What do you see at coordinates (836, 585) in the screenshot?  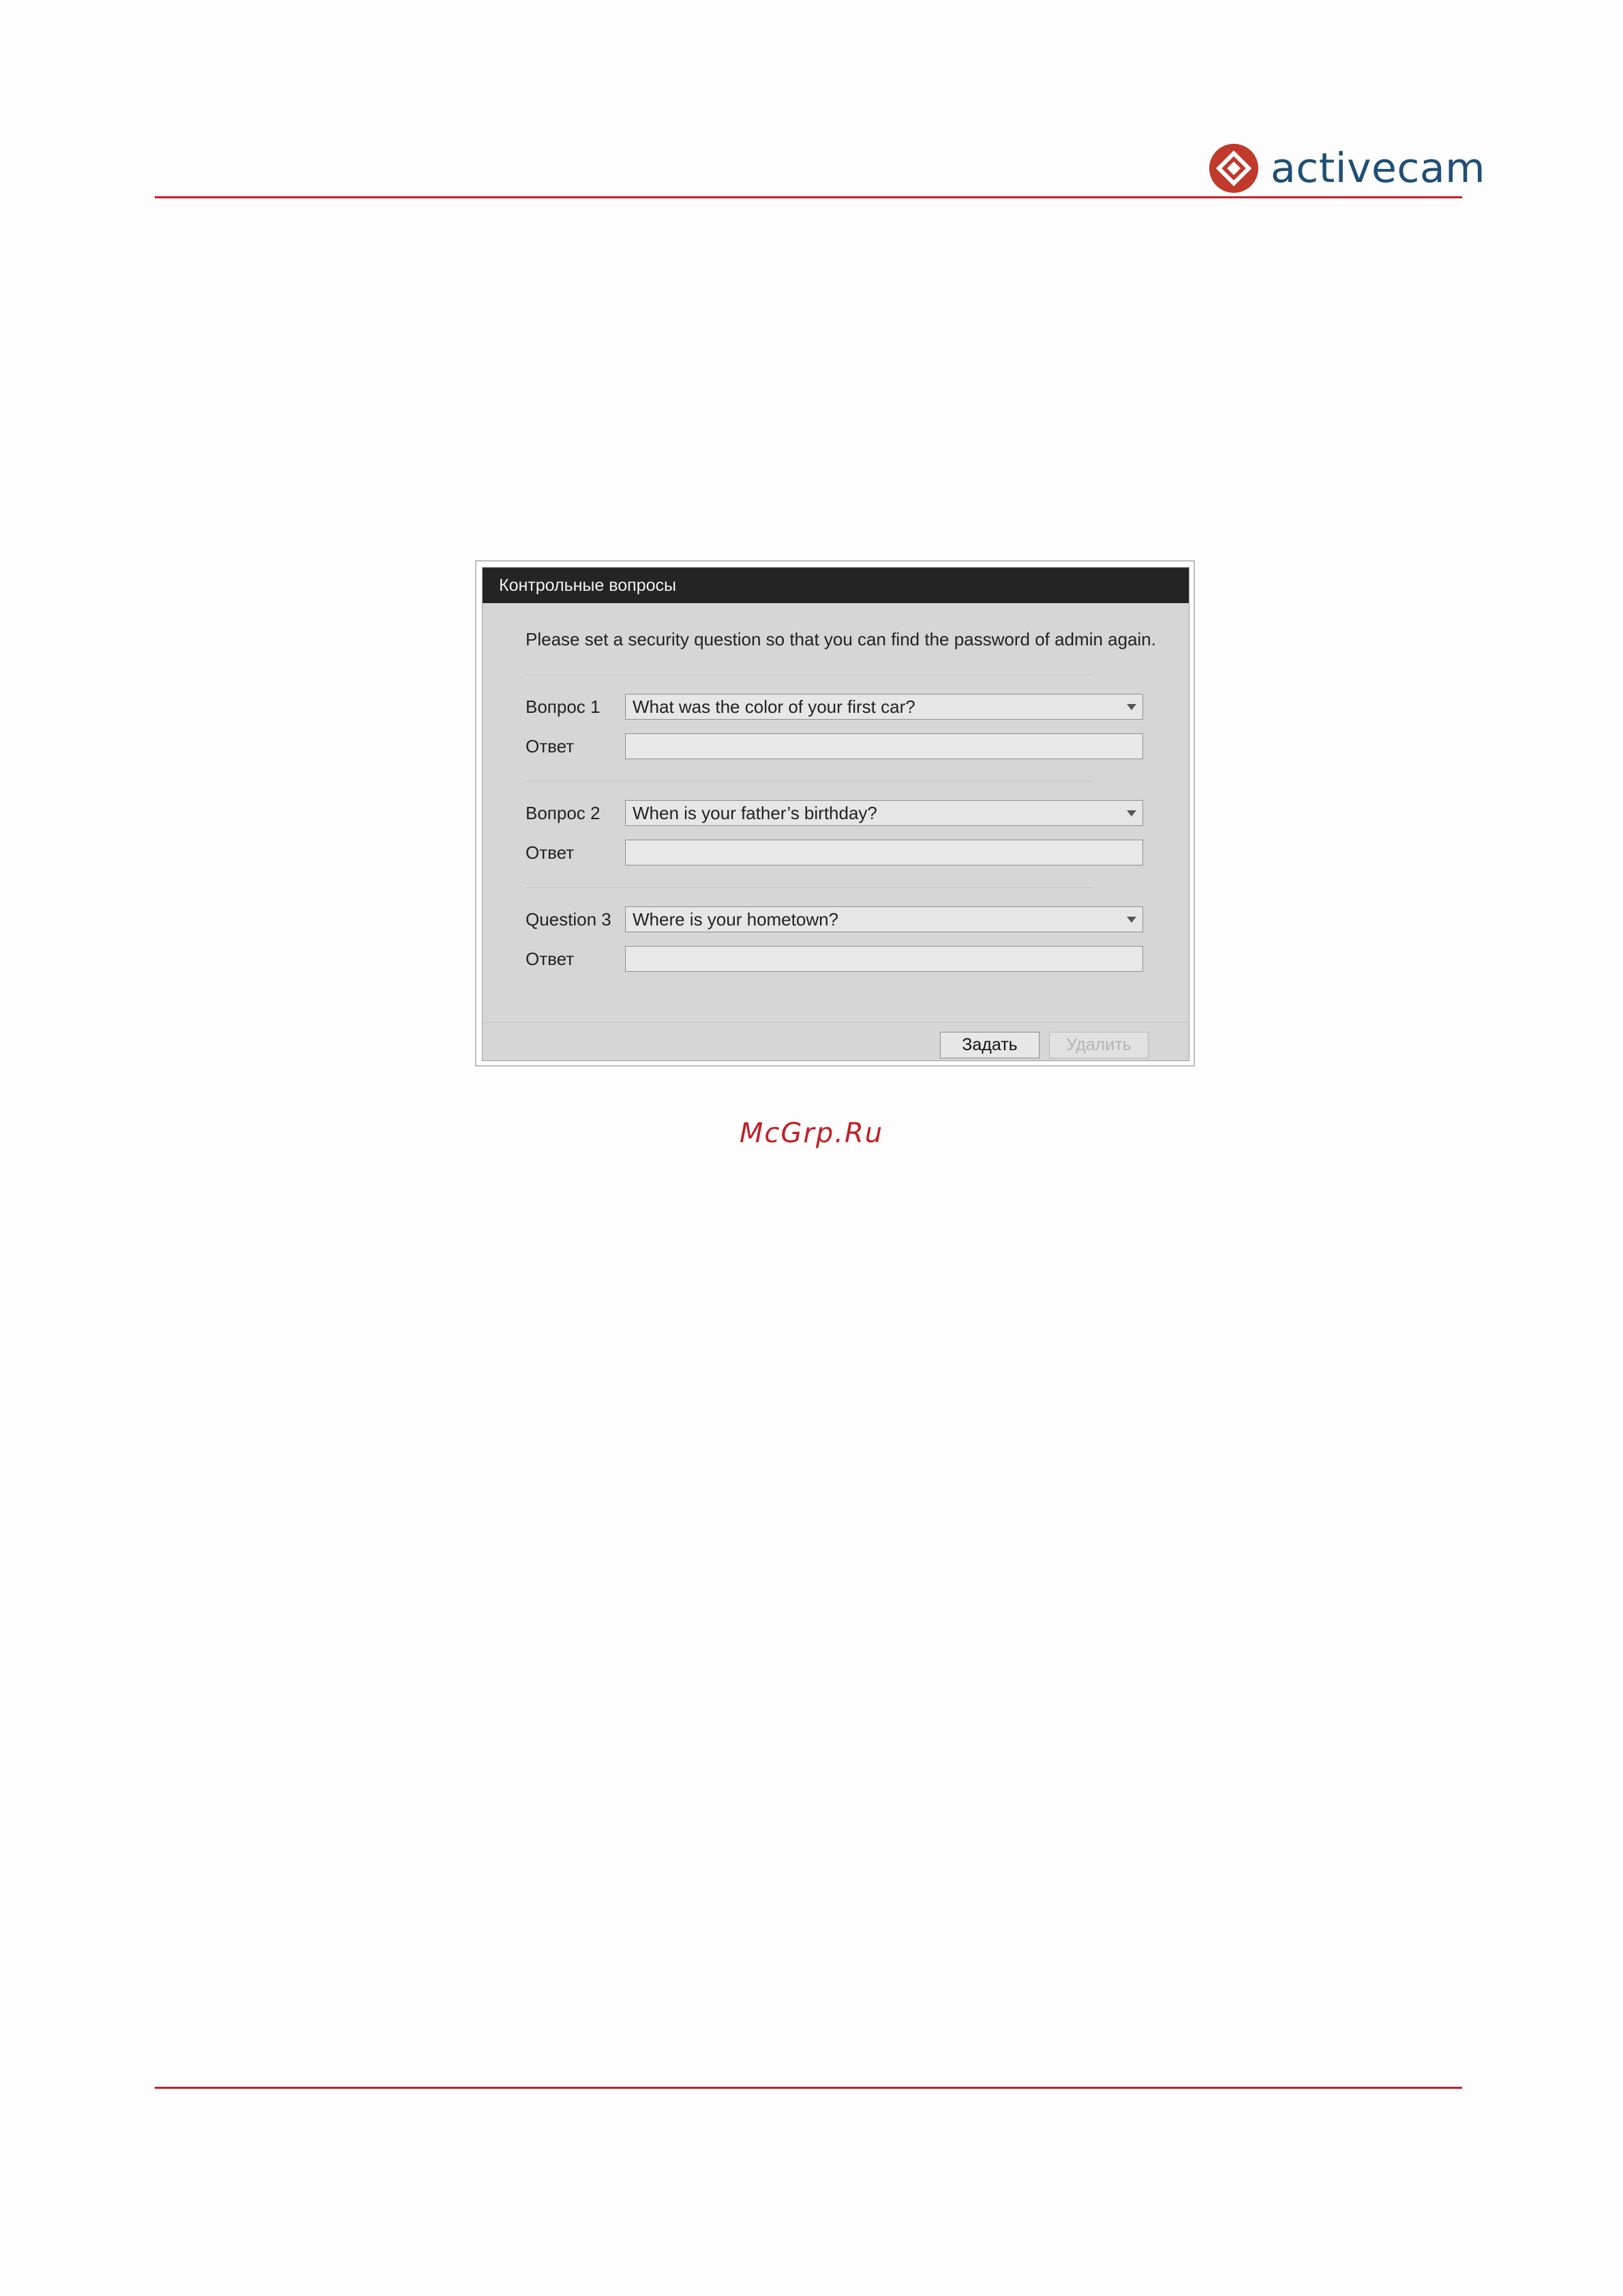 I see `dialog-title: Контрольные вопросы` at bounding box center [836, 585].